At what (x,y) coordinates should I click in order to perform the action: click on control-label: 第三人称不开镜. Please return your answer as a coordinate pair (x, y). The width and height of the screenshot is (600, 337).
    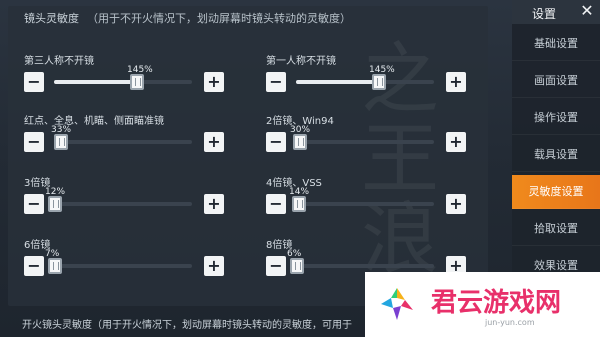
    Looking at the image, I should click on (59, 61).